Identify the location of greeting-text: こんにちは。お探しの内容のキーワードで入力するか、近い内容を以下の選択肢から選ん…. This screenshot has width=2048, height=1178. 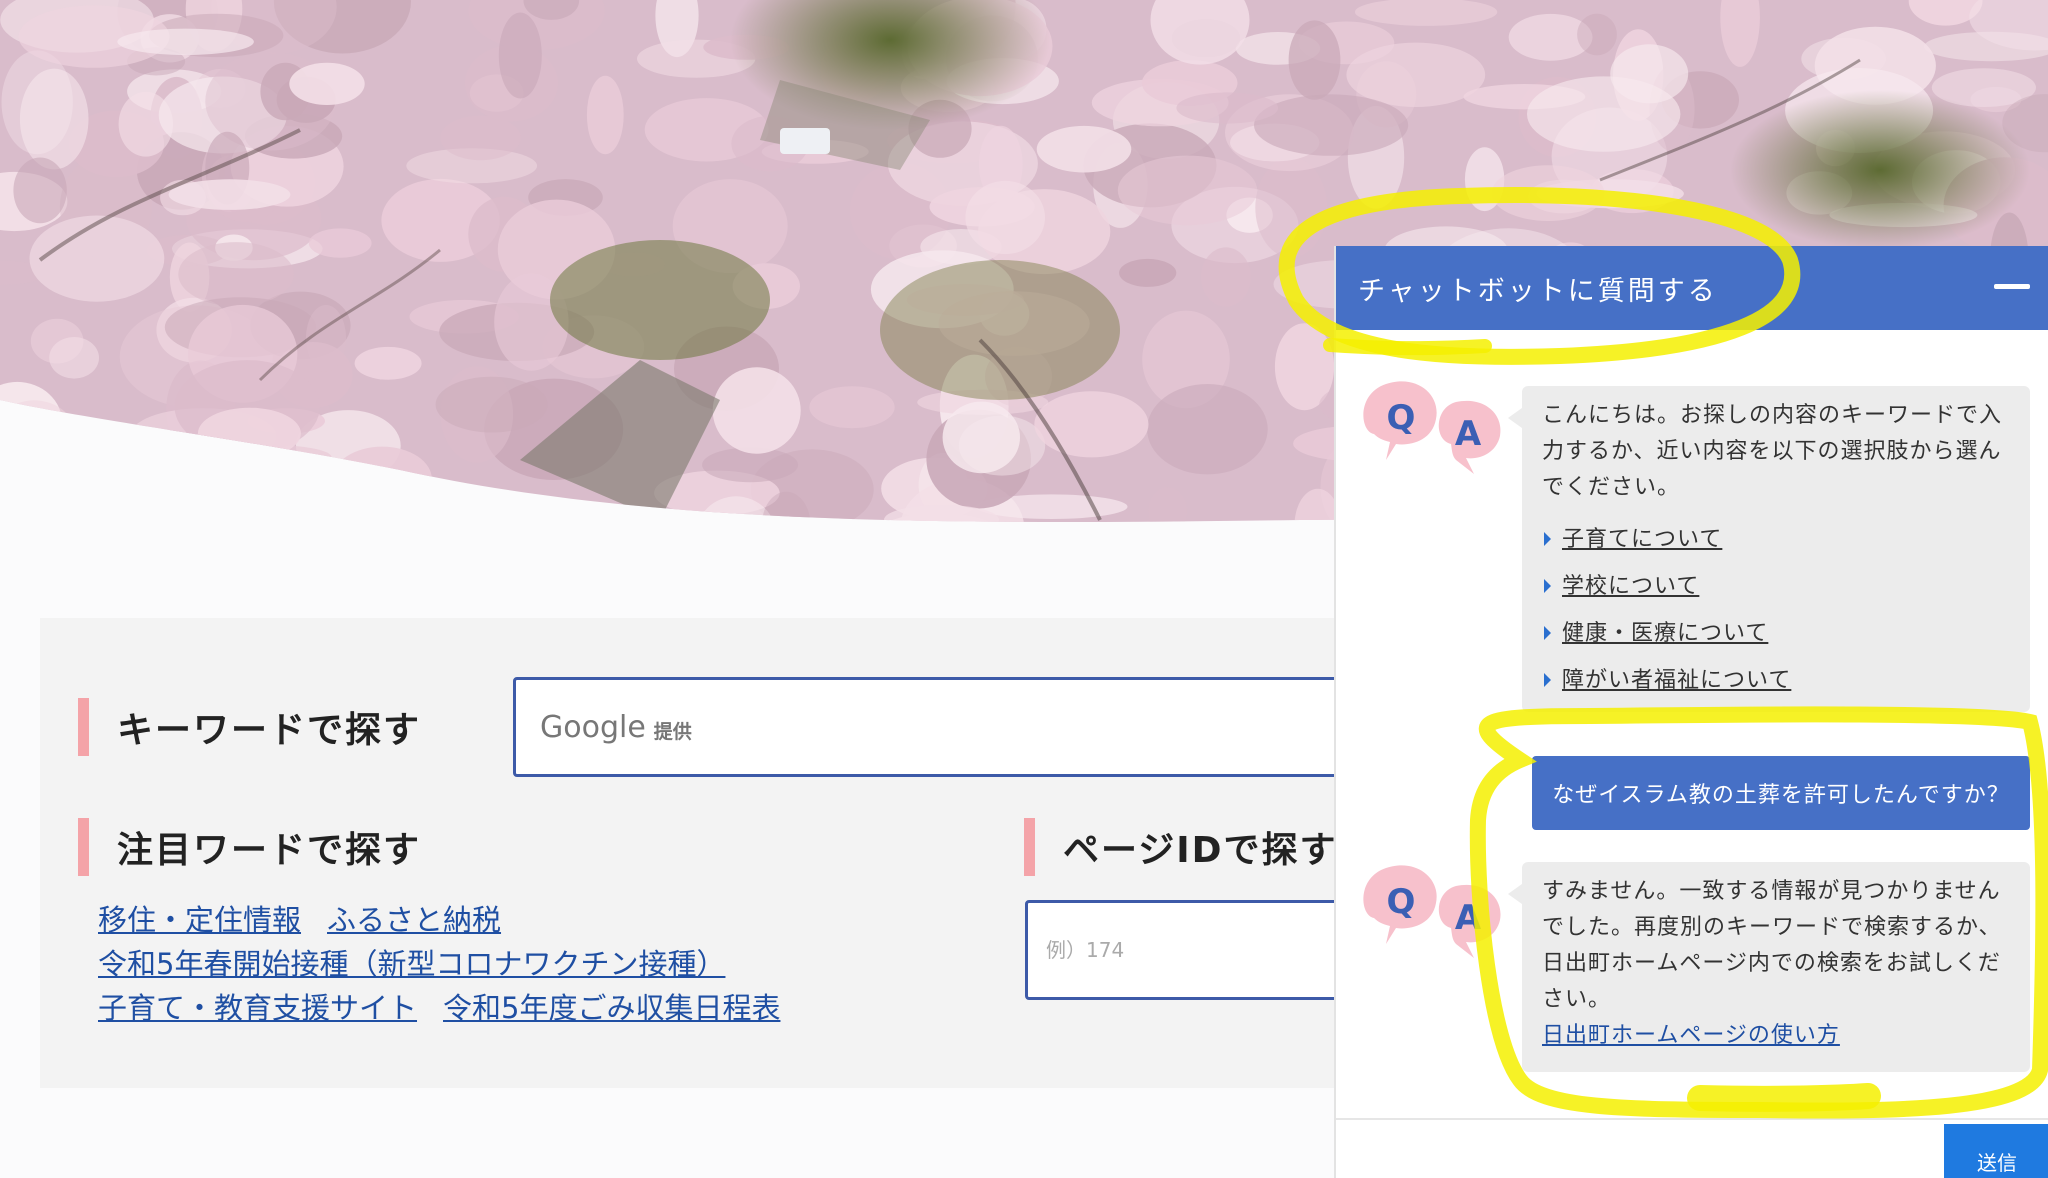
(1772, 451).